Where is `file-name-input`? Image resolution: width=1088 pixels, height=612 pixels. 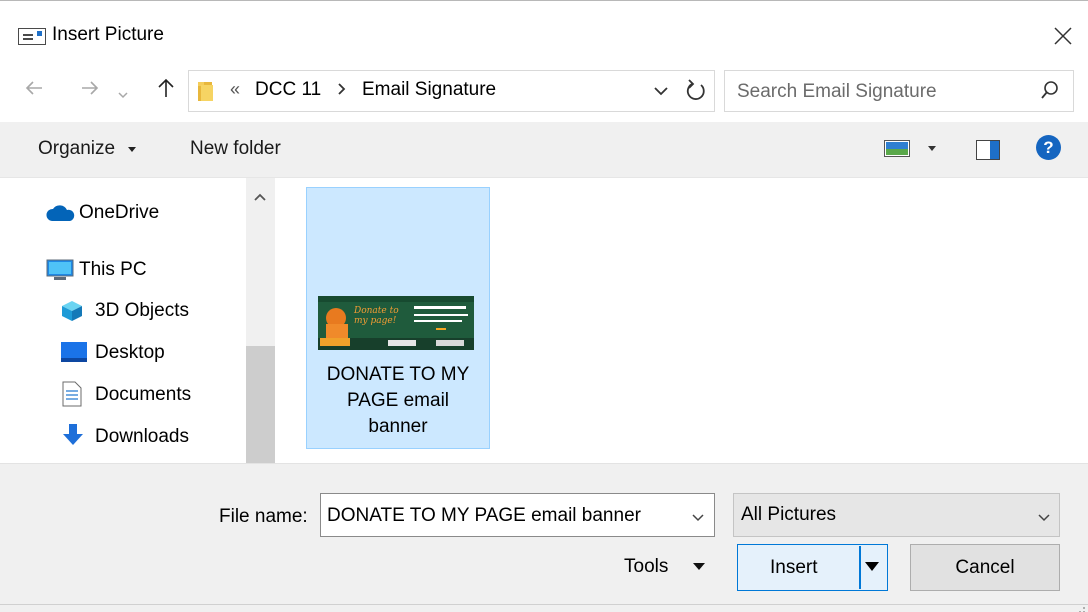
file-name-input is located at coordinates (497, 516).